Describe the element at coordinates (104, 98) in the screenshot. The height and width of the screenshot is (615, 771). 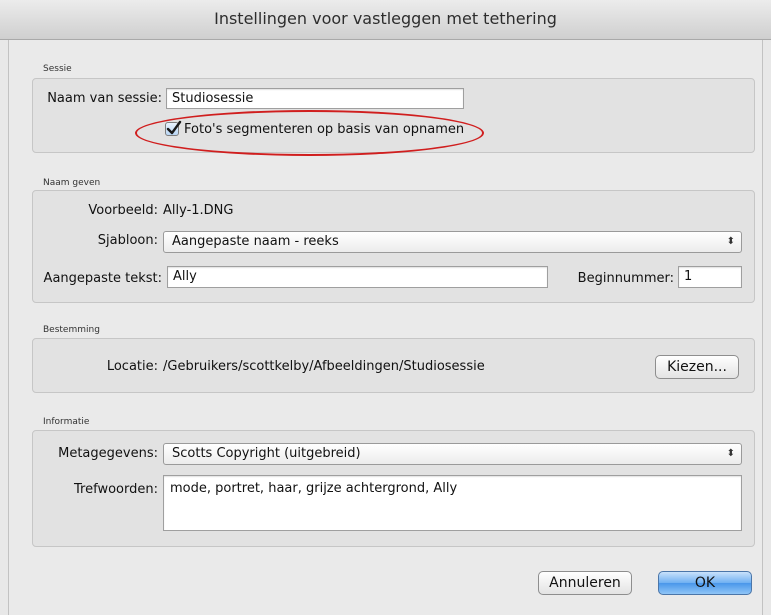
I see `session-name-label: Naam van sessie:` at that location.